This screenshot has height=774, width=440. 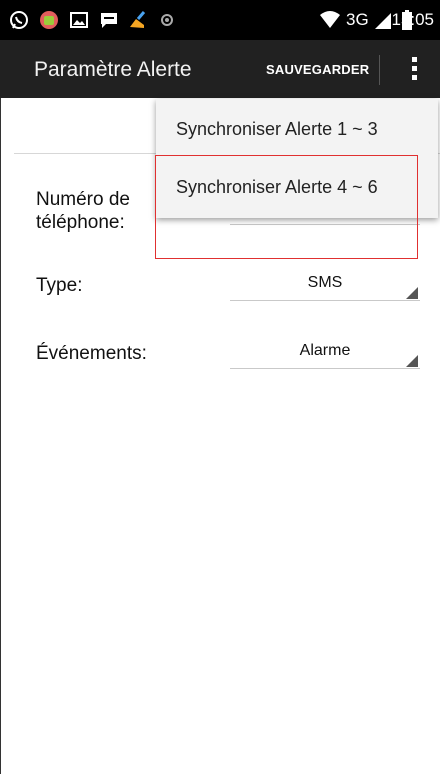 I want to click on highlight-box, so click(x=286, y=207).